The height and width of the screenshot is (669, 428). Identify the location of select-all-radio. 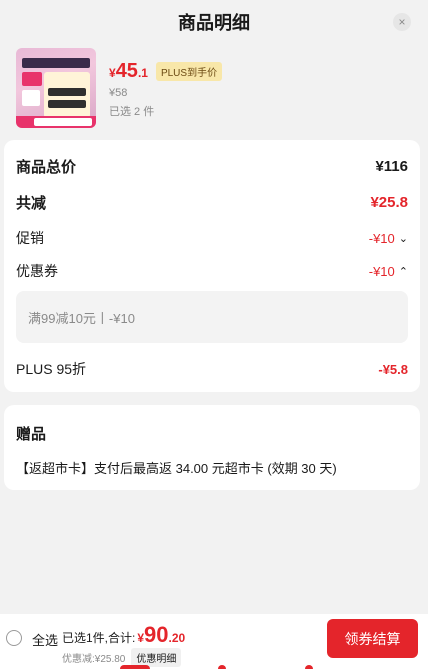
(14, 638).